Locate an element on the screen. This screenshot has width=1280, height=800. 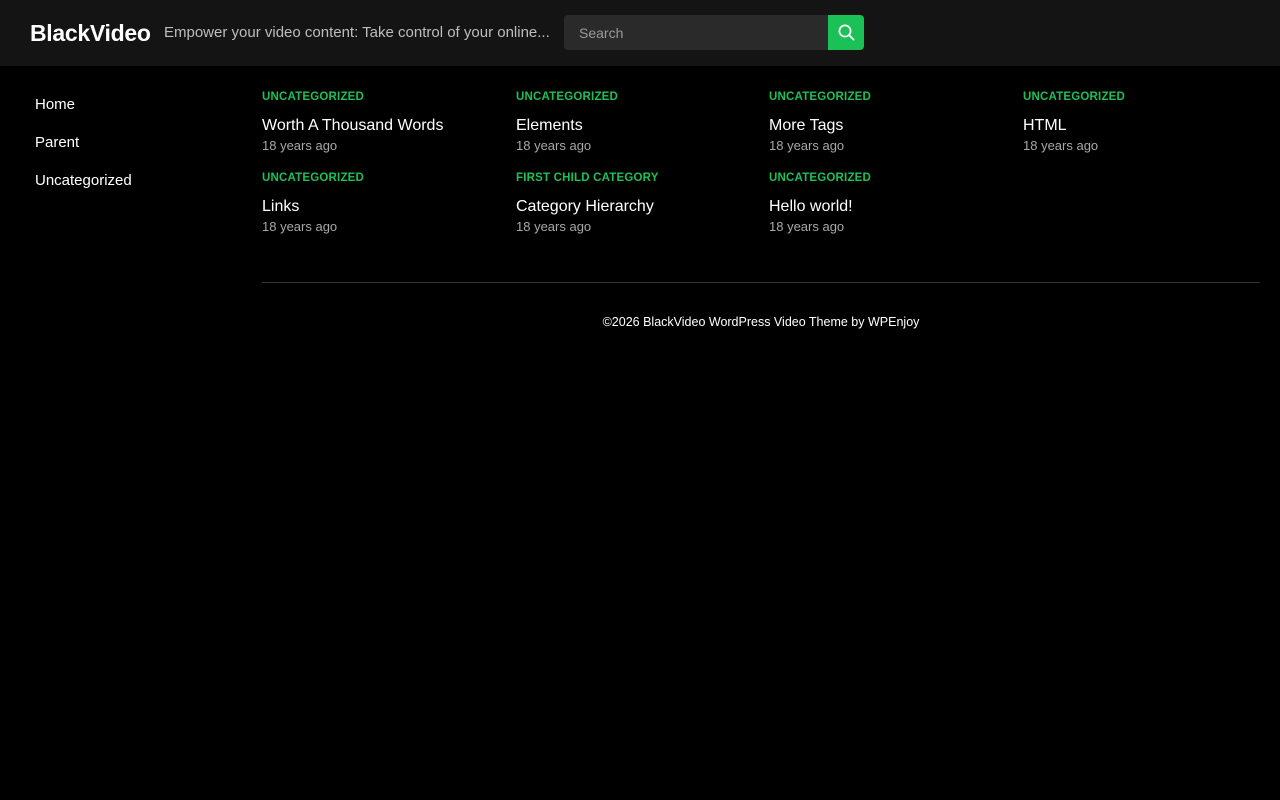
sidebar-nav: Home Parent Uncategorized is located at coordinates (135, 151).